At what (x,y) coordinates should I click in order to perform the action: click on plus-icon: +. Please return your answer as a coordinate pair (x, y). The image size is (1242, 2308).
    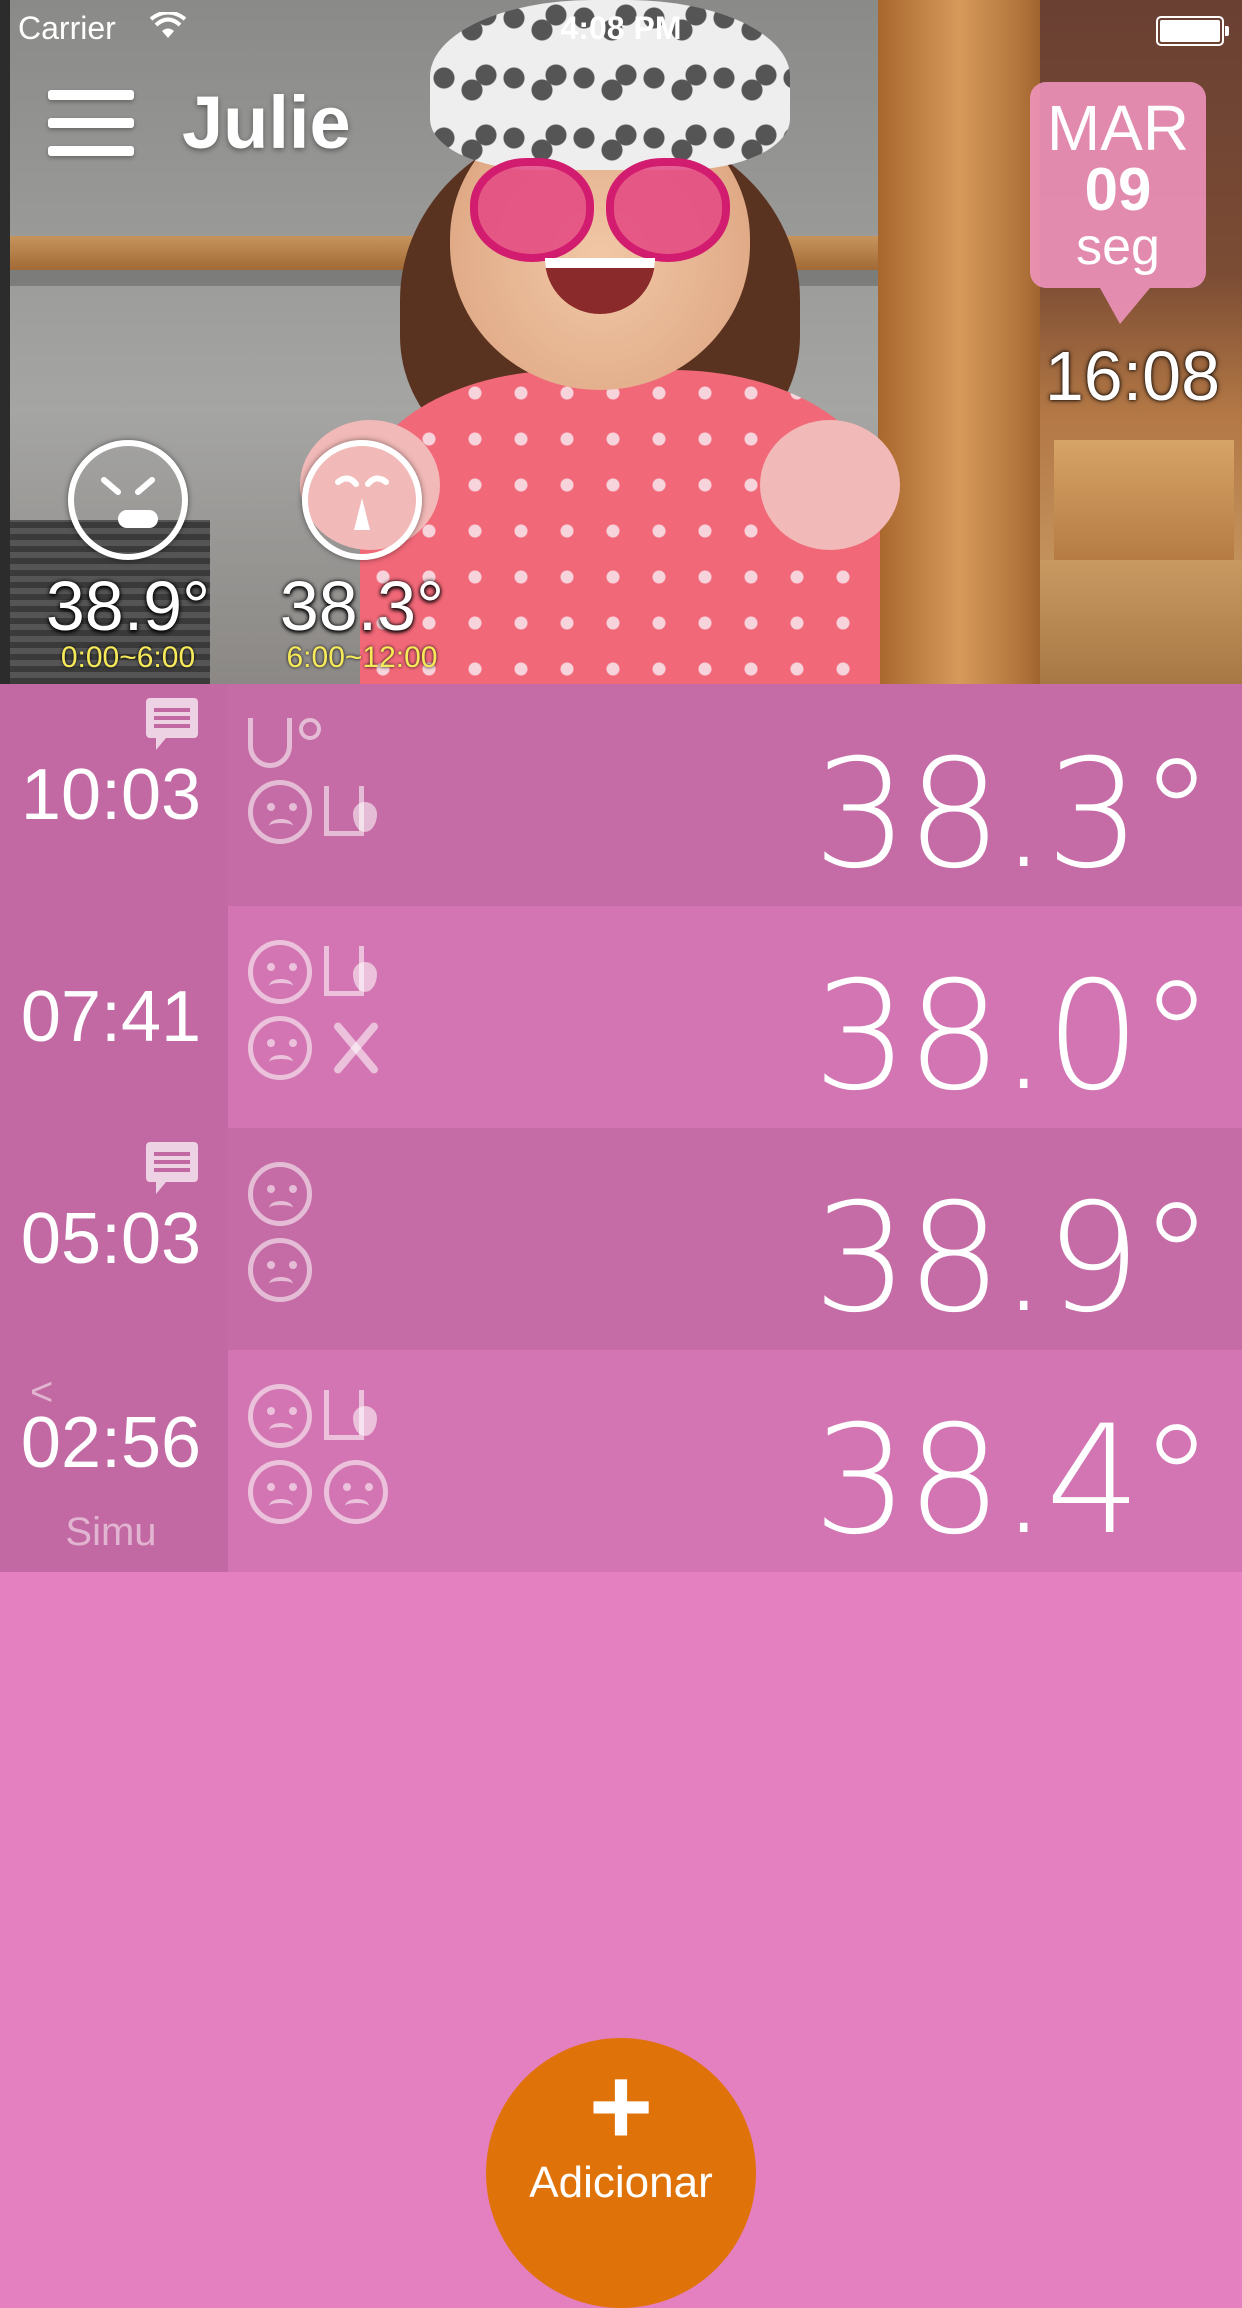
    Looking at the image, I should click on (621, 2106).